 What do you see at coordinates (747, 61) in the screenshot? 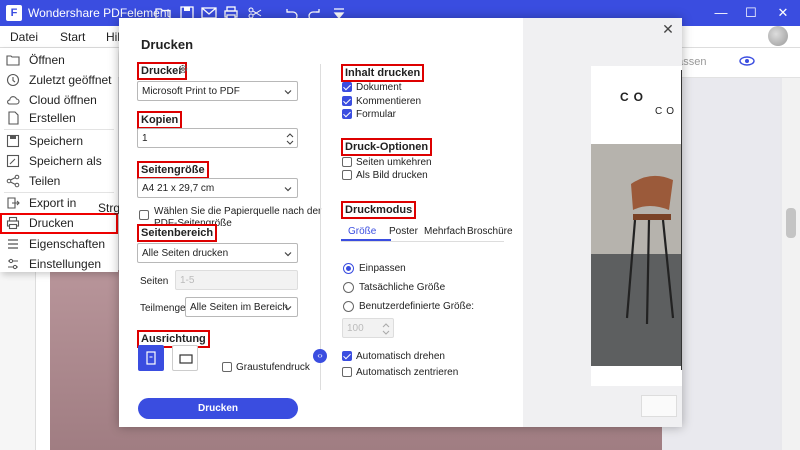
I see `eye-icon` at bounding box center [747, 61].